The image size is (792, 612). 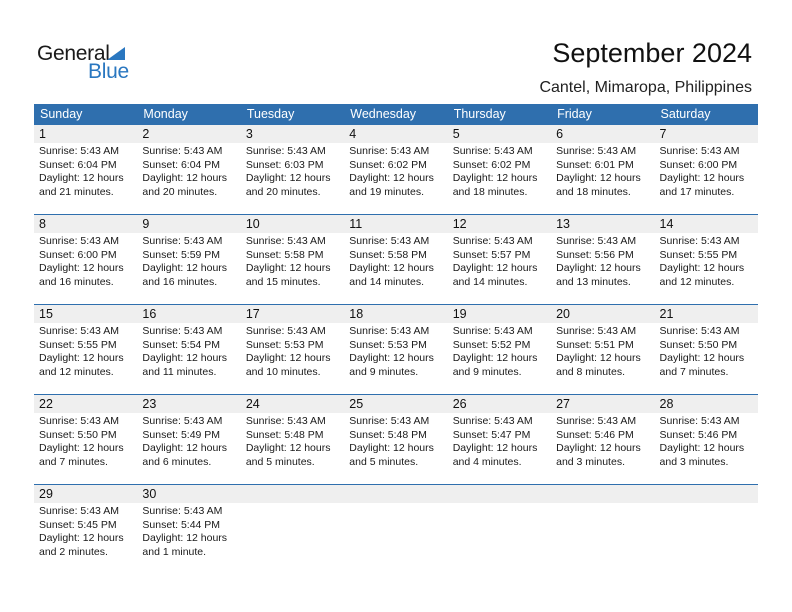 I want to click on weekday-friday: Friday, so click(x=574, y=114).